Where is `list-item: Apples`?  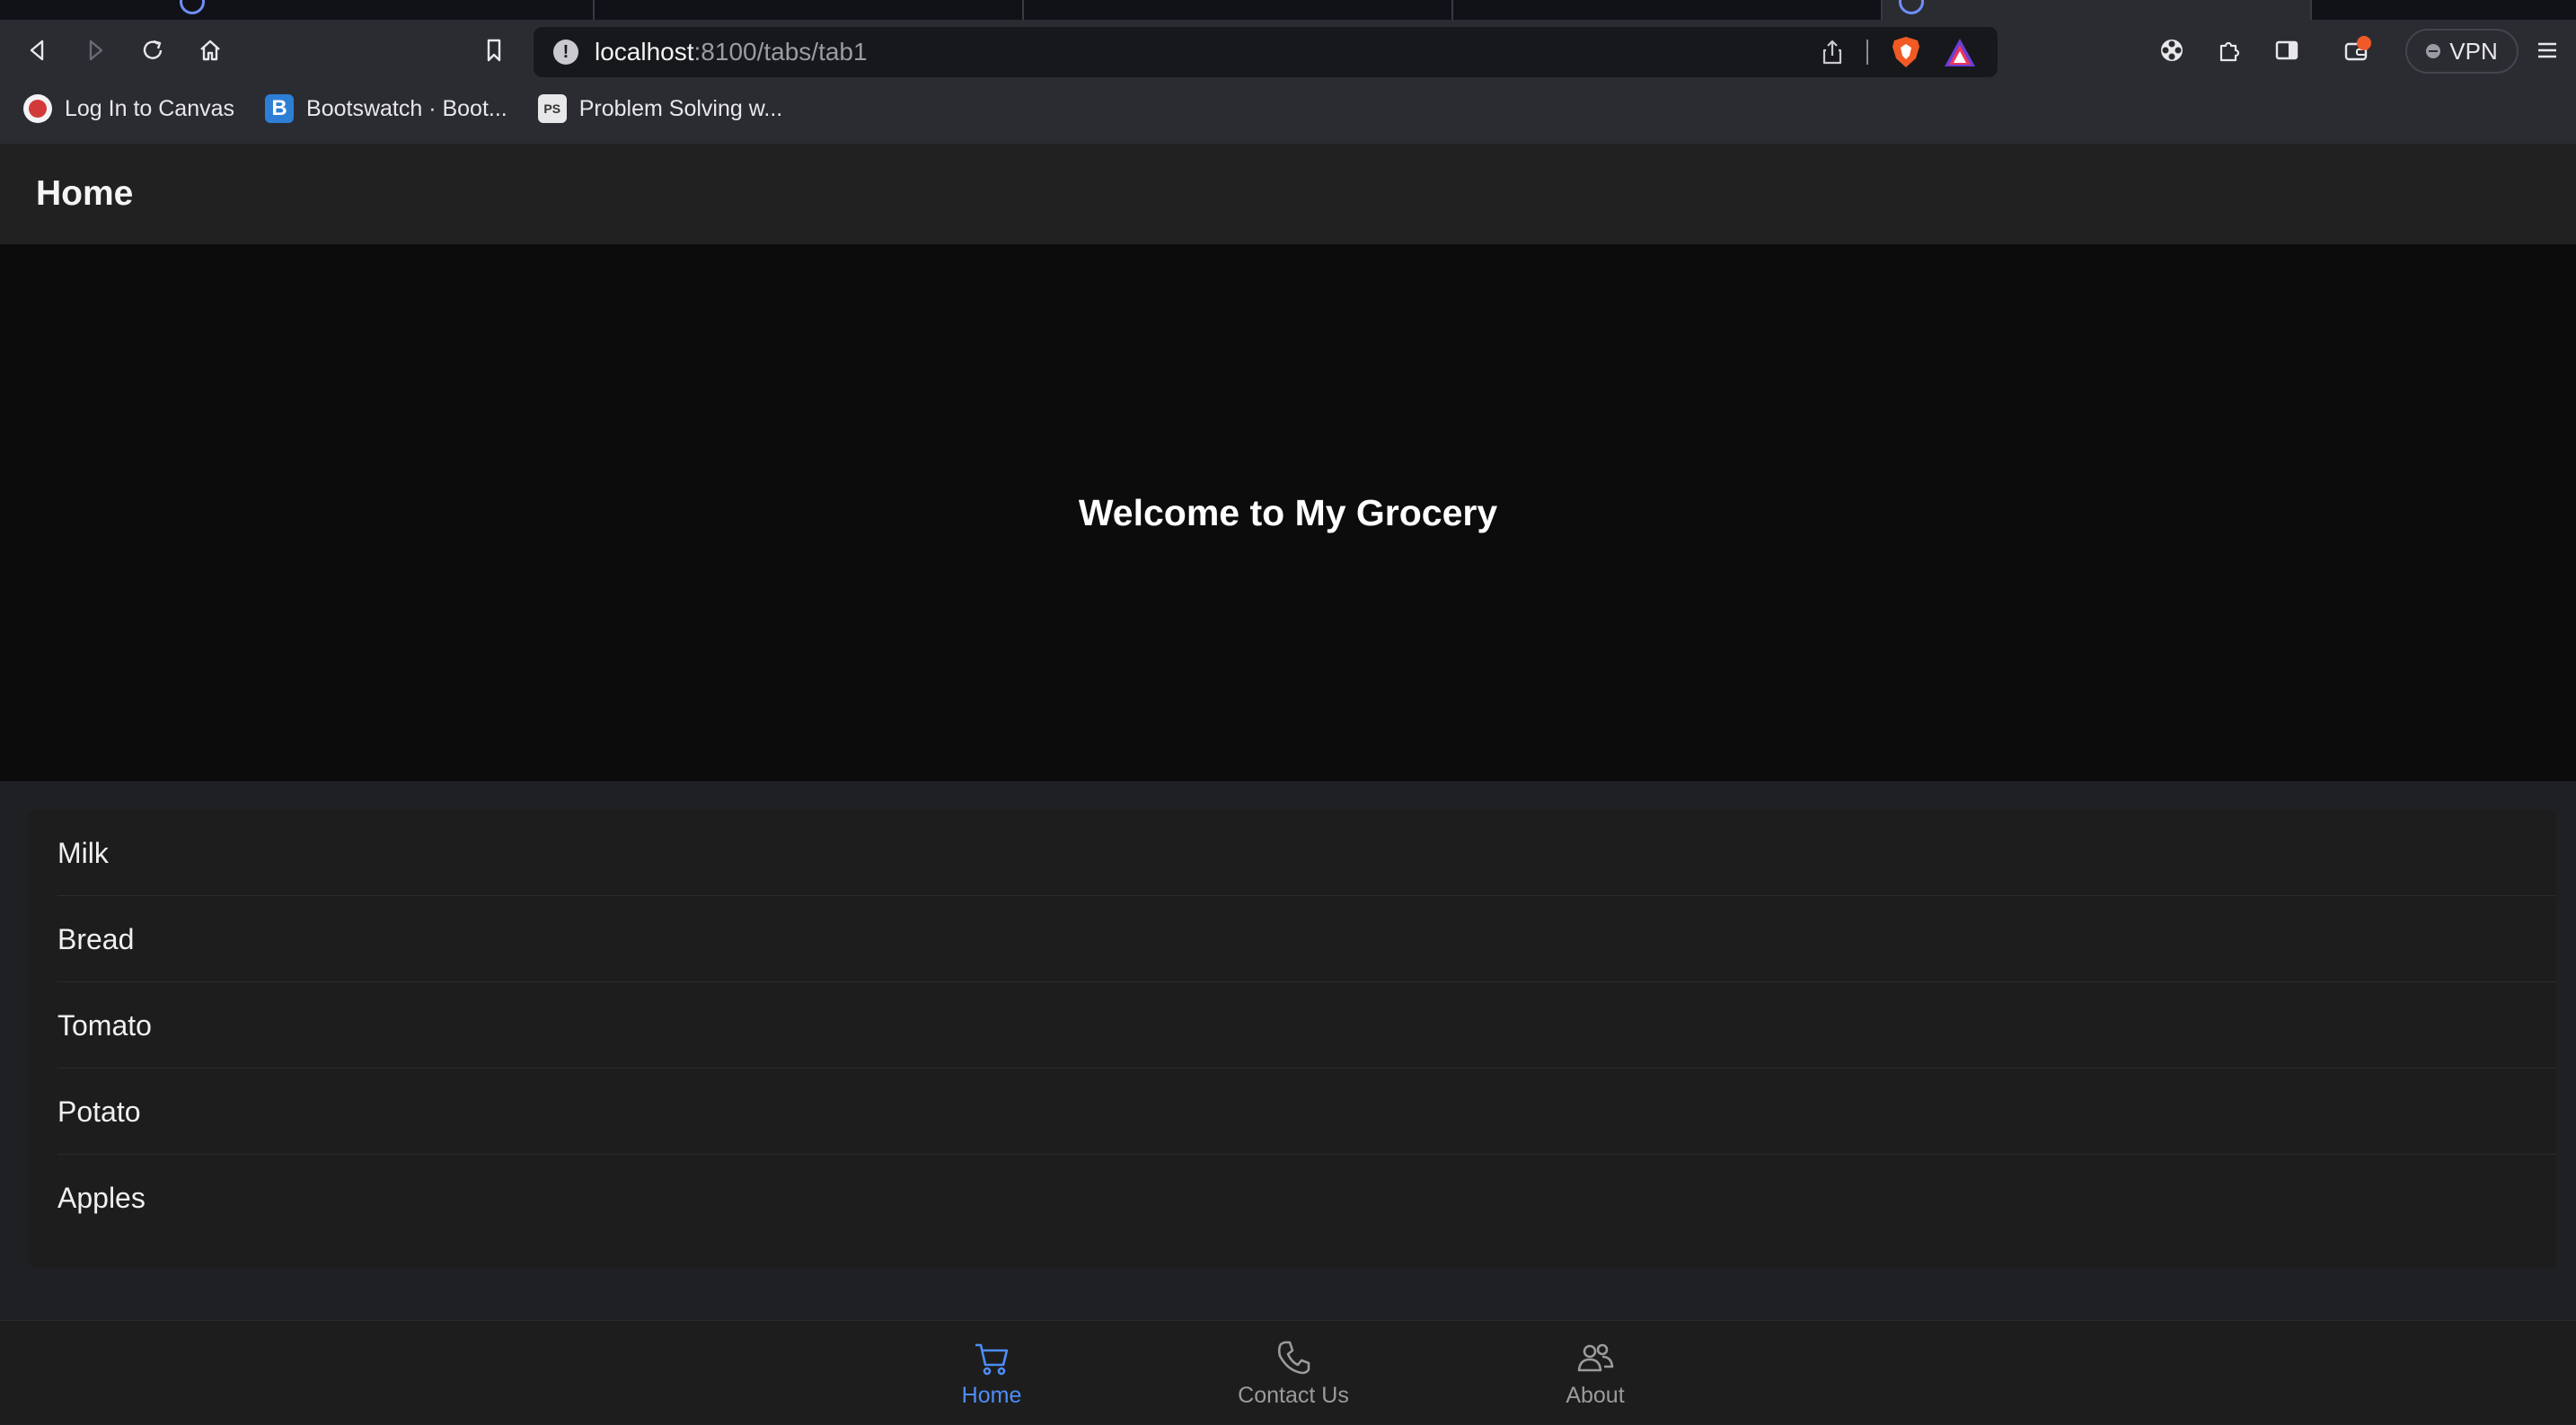
list-item: Apples is located at coordinates (1292, 1198).